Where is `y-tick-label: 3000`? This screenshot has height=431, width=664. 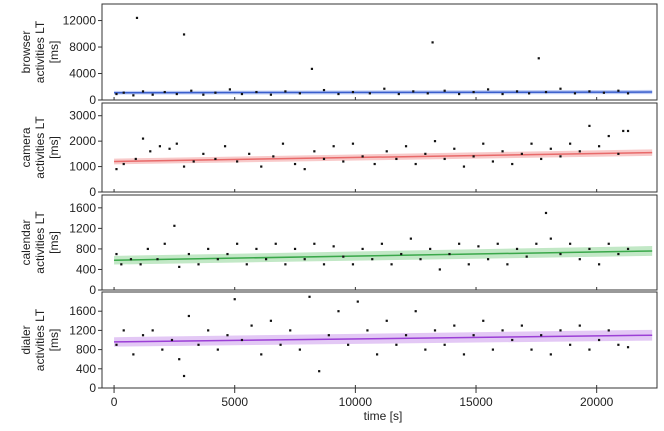
y-tick-label: 3000 is located at coordinates (82, 116).